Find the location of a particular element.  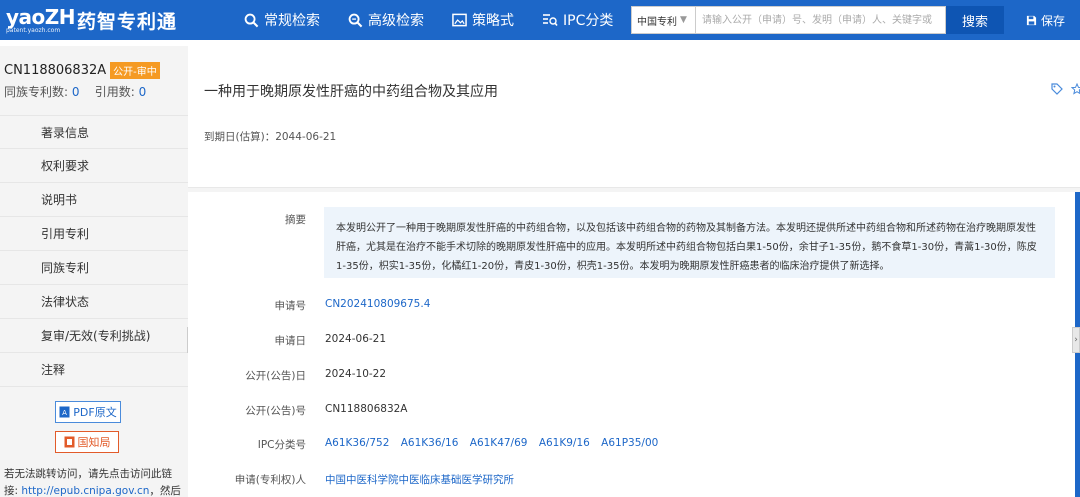

caret-down-icon: ▼ is located at coordinates (683, 20).